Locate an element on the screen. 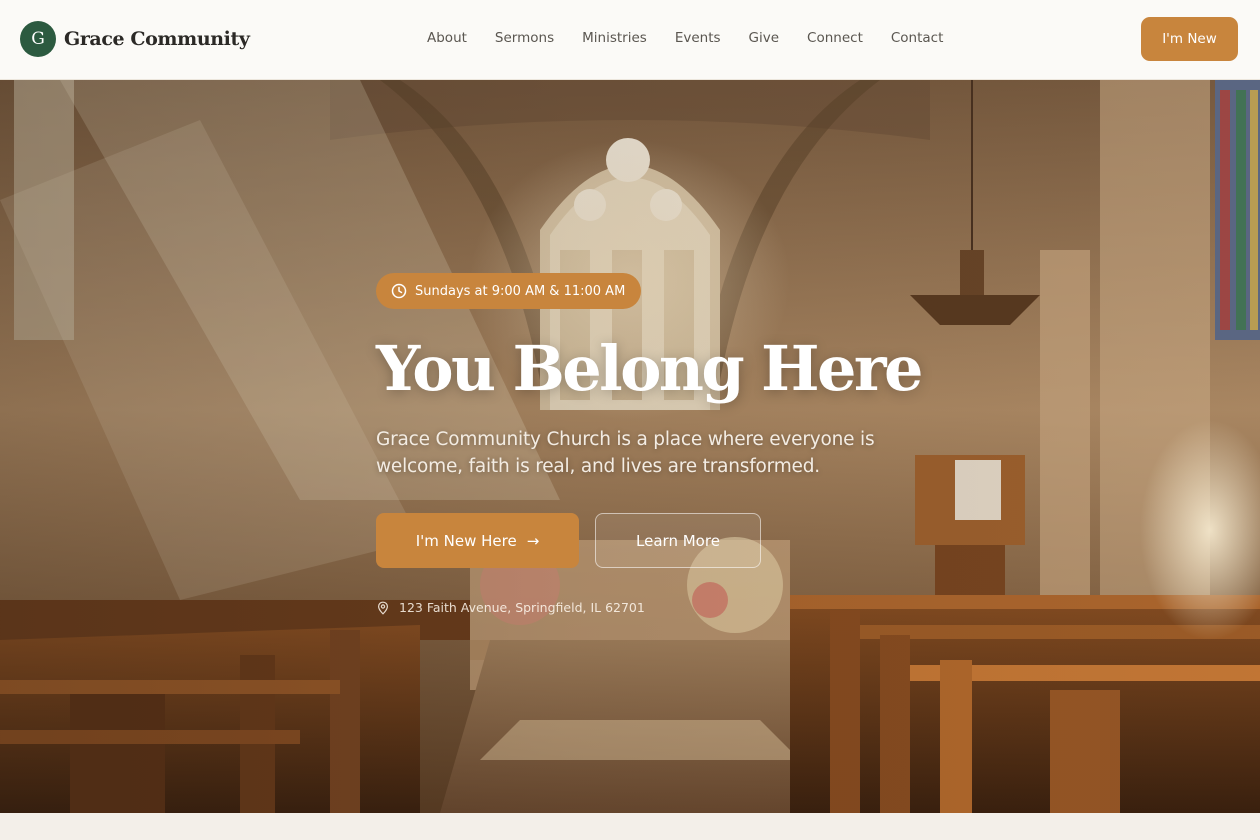  next-section-edge is located at coordinates (630, 826).